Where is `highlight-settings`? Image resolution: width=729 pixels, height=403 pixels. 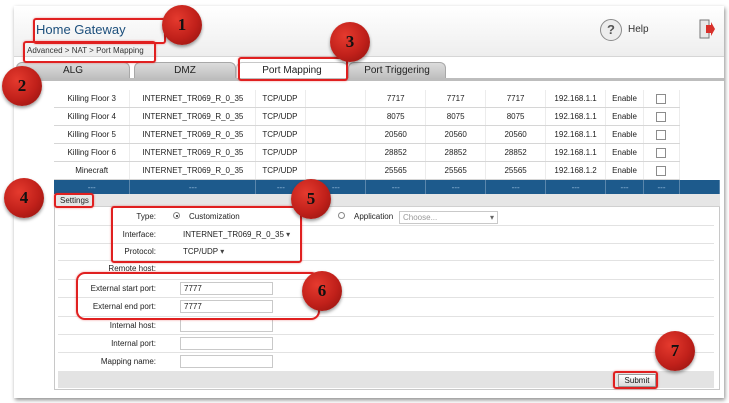 highlight-settings is located at coordinates (74, 200).